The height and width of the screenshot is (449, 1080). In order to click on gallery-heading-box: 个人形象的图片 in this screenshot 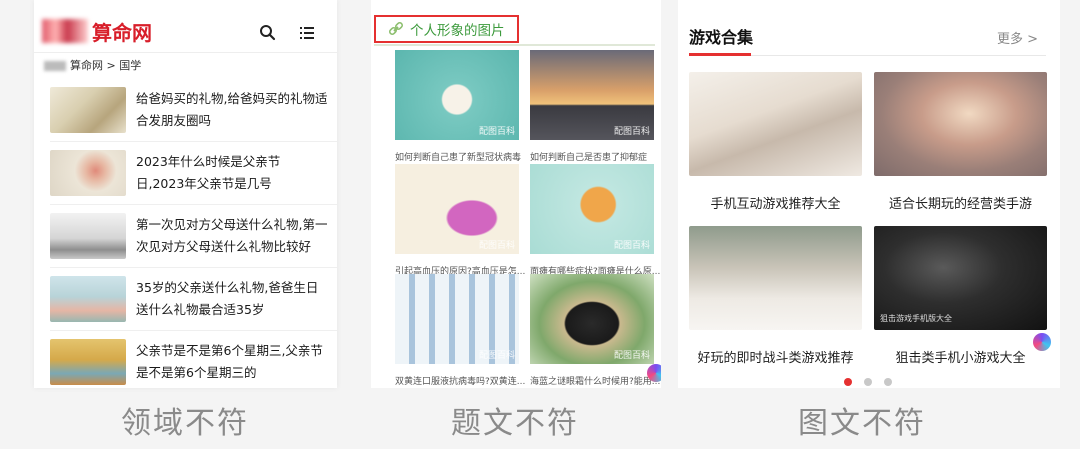, I will do `click(446, 29)`.